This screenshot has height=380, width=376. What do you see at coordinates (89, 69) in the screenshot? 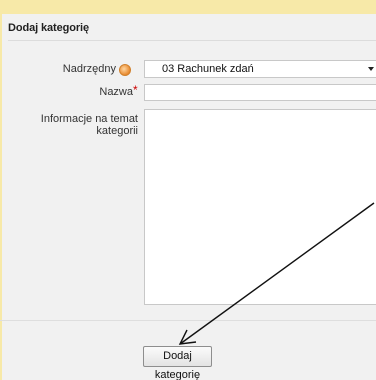
I see `parent-label: Nadrzędny` at bounding box center [89, 69].